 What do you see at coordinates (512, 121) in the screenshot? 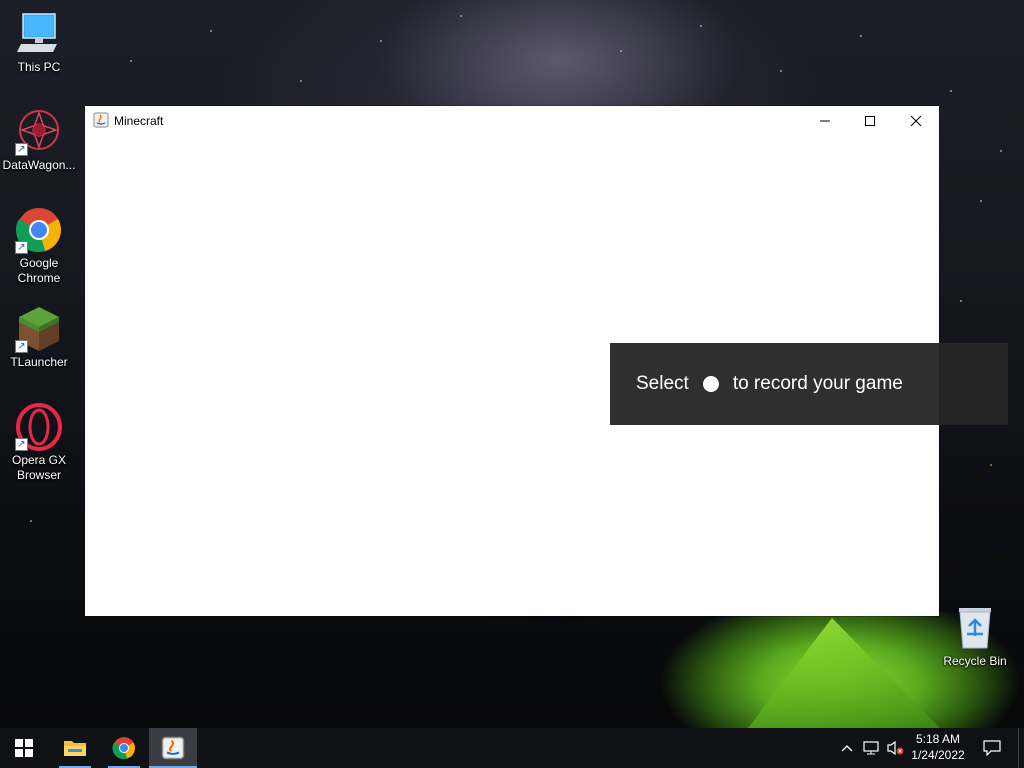
I see `window-titlebar: Minecraft` at bounding box center [512, 121].